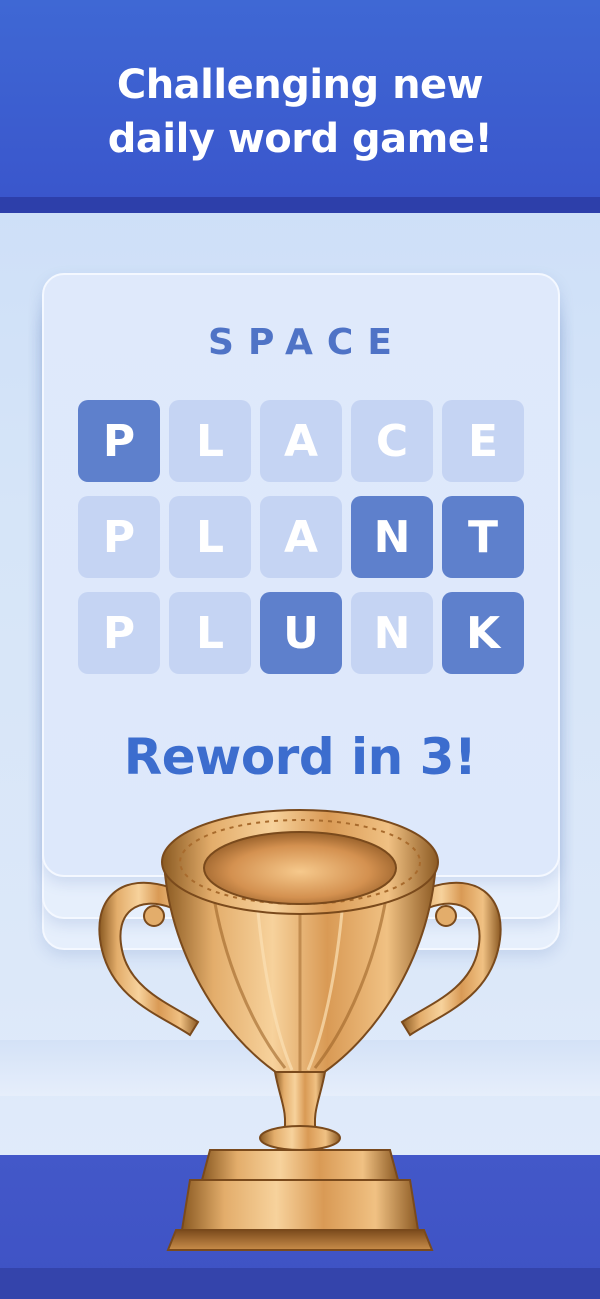 The width and height of the screenshot is (600, 1299). What do you see at coordinates (307, 342) in the screenshot?
I see `target-word: SPACE` at bounding box center [307, 342].